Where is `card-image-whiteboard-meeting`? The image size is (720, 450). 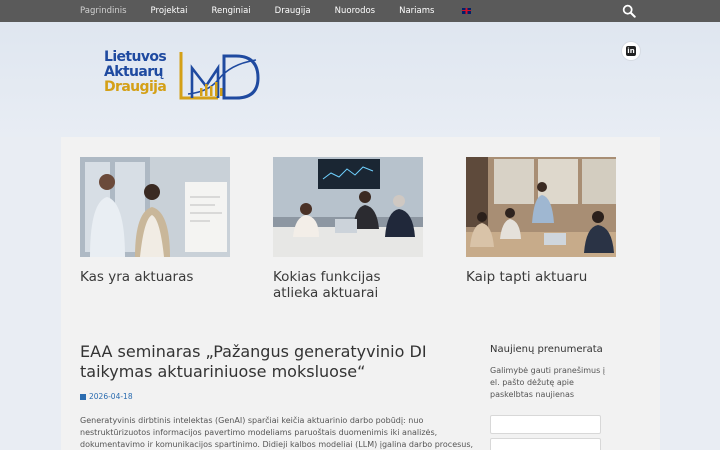 card-image-whiteboard-meeting is located at coordinates (155, 207).